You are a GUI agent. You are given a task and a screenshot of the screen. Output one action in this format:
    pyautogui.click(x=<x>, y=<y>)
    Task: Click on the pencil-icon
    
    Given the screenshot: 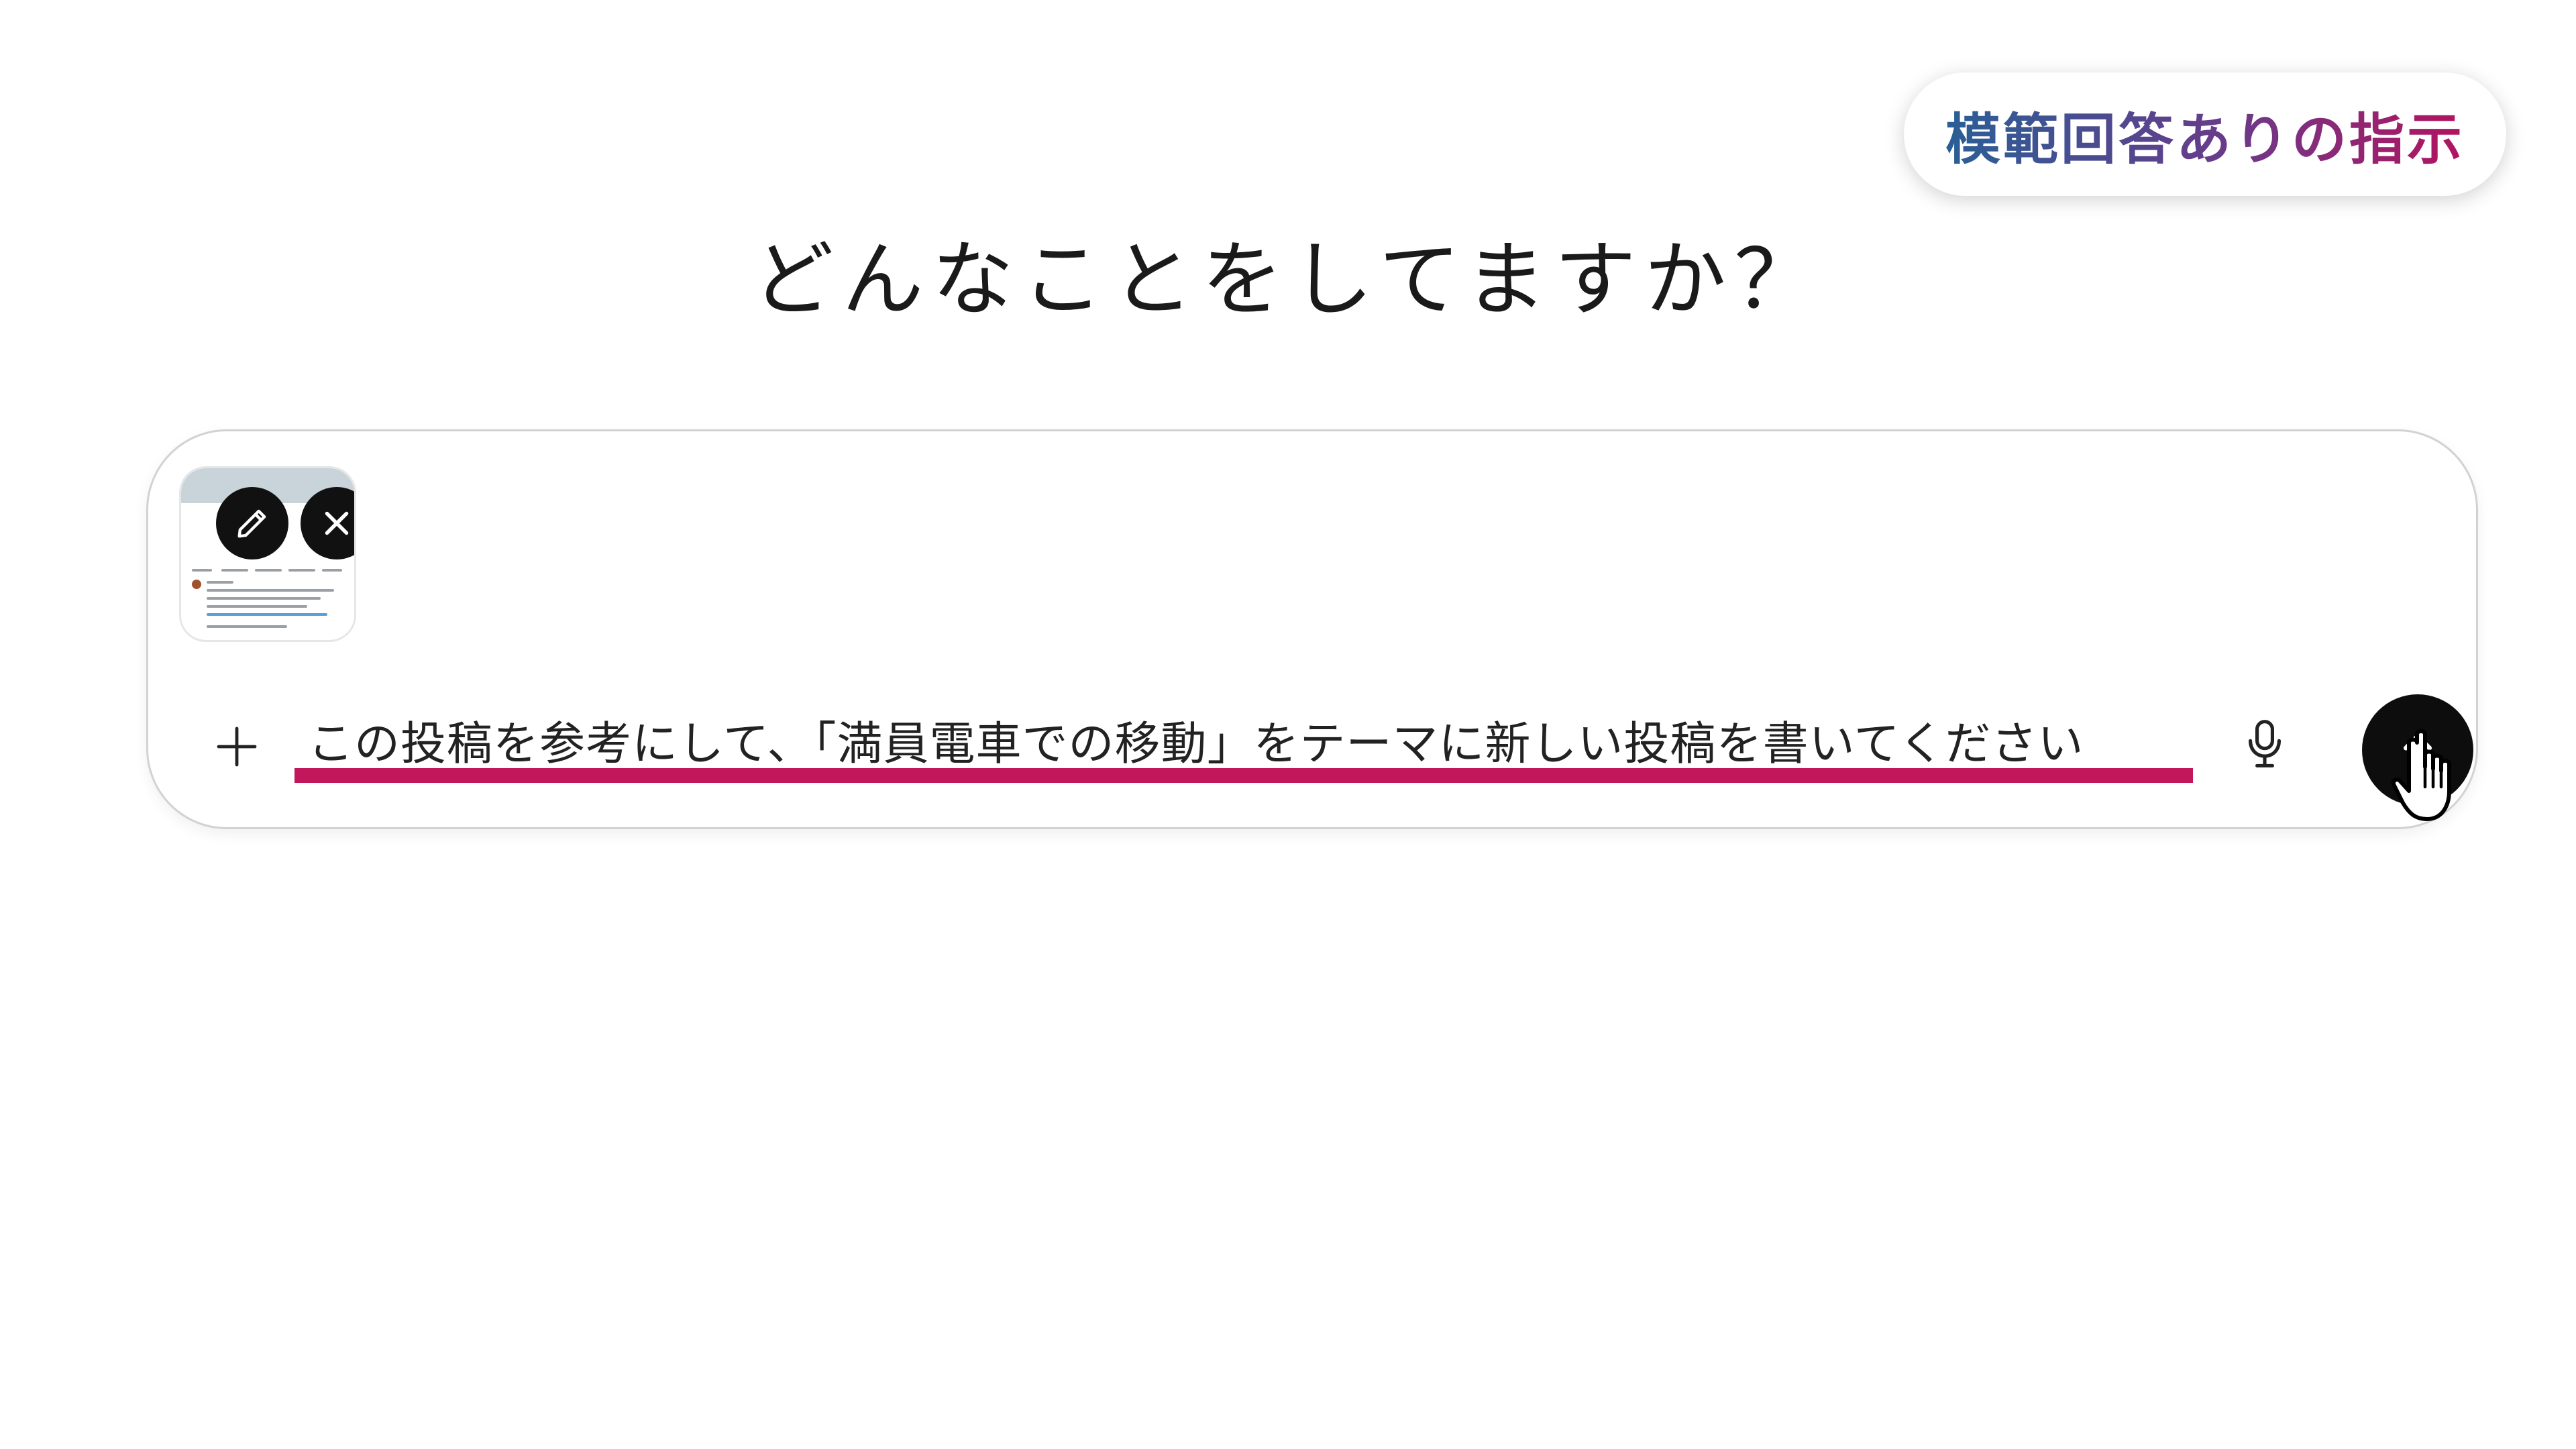 What is the action you would take?
    pyautogui.click(x=251, y=523)
    